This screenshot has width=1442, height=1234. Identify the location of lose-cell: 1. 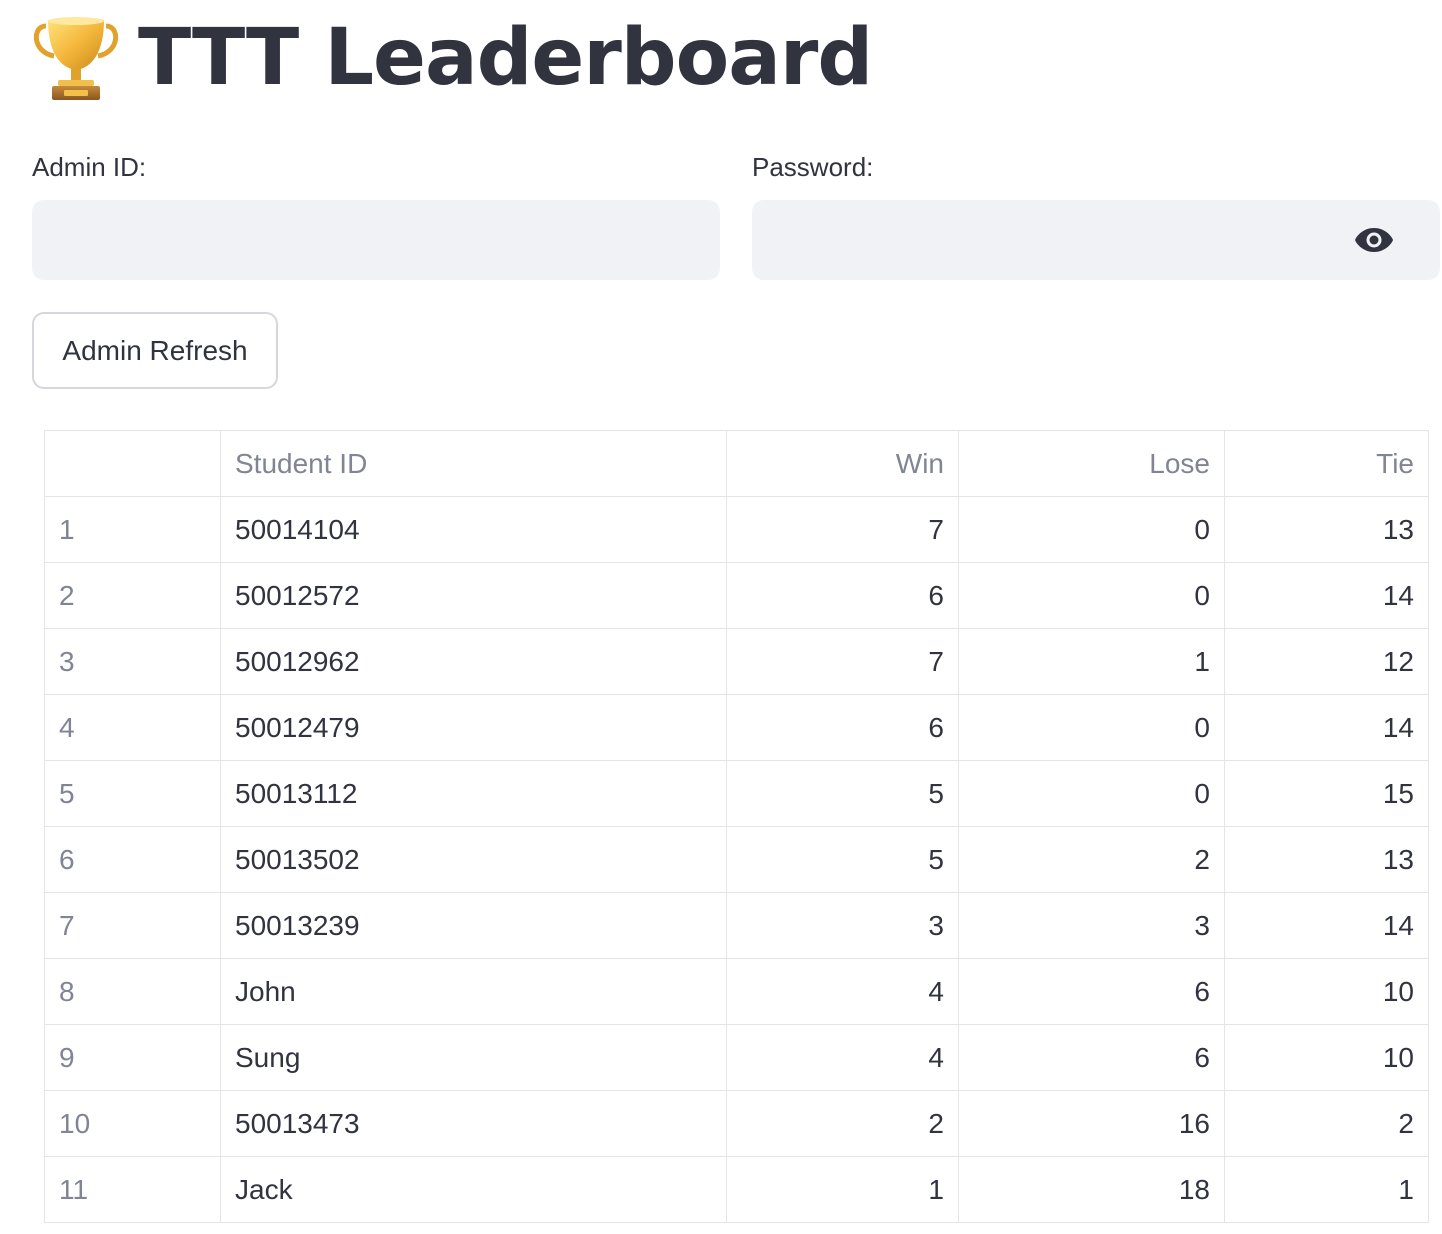
(1091, 661).